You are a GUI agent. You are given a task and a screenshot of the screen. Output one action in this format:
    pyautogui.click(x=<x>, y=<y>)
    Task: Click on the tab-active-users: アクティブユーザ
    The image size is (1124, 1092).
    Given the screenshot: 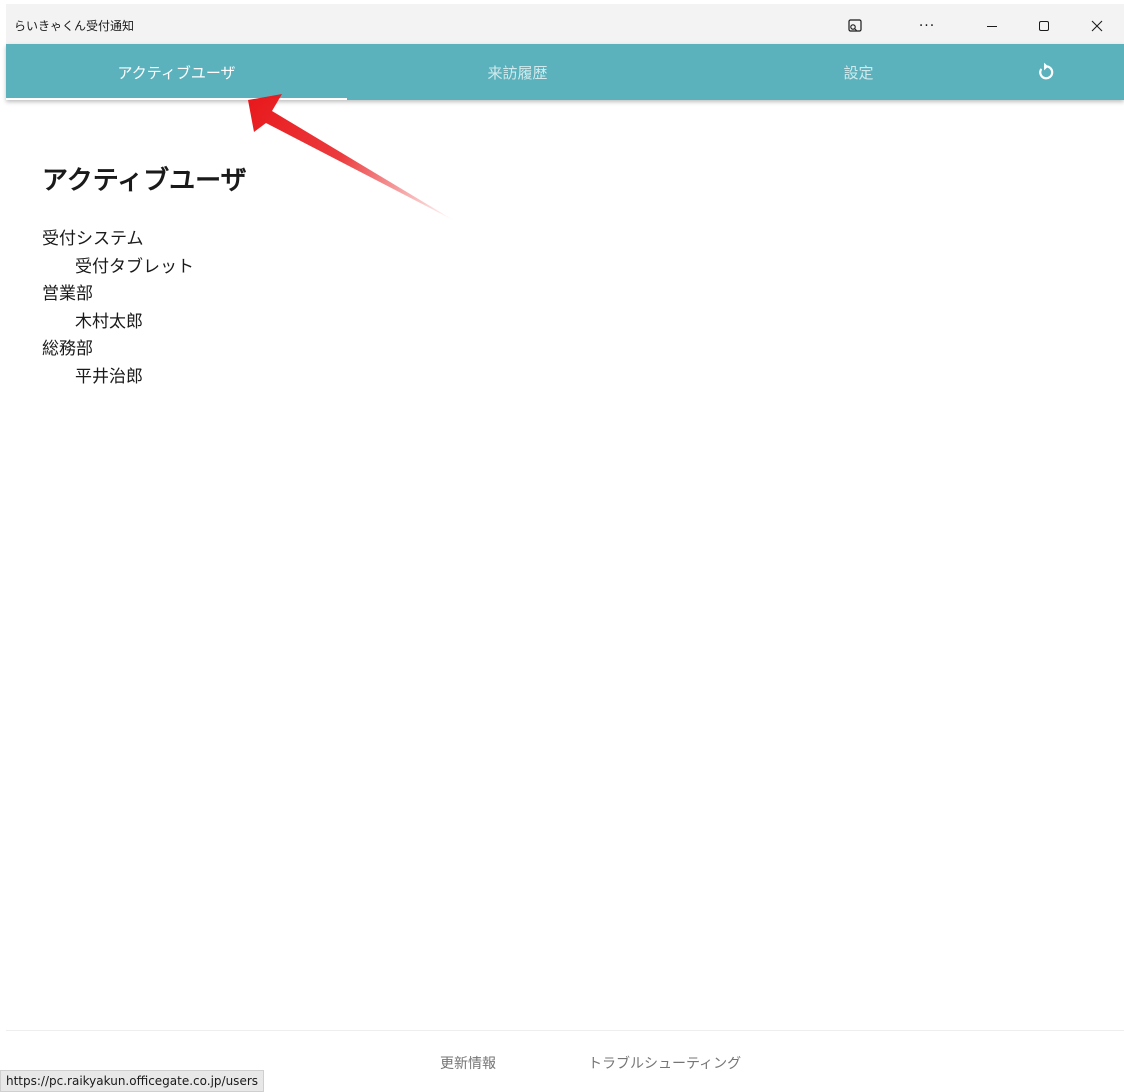 What is the action you would take?
    pyautogui.click(x=176, y=72)
    